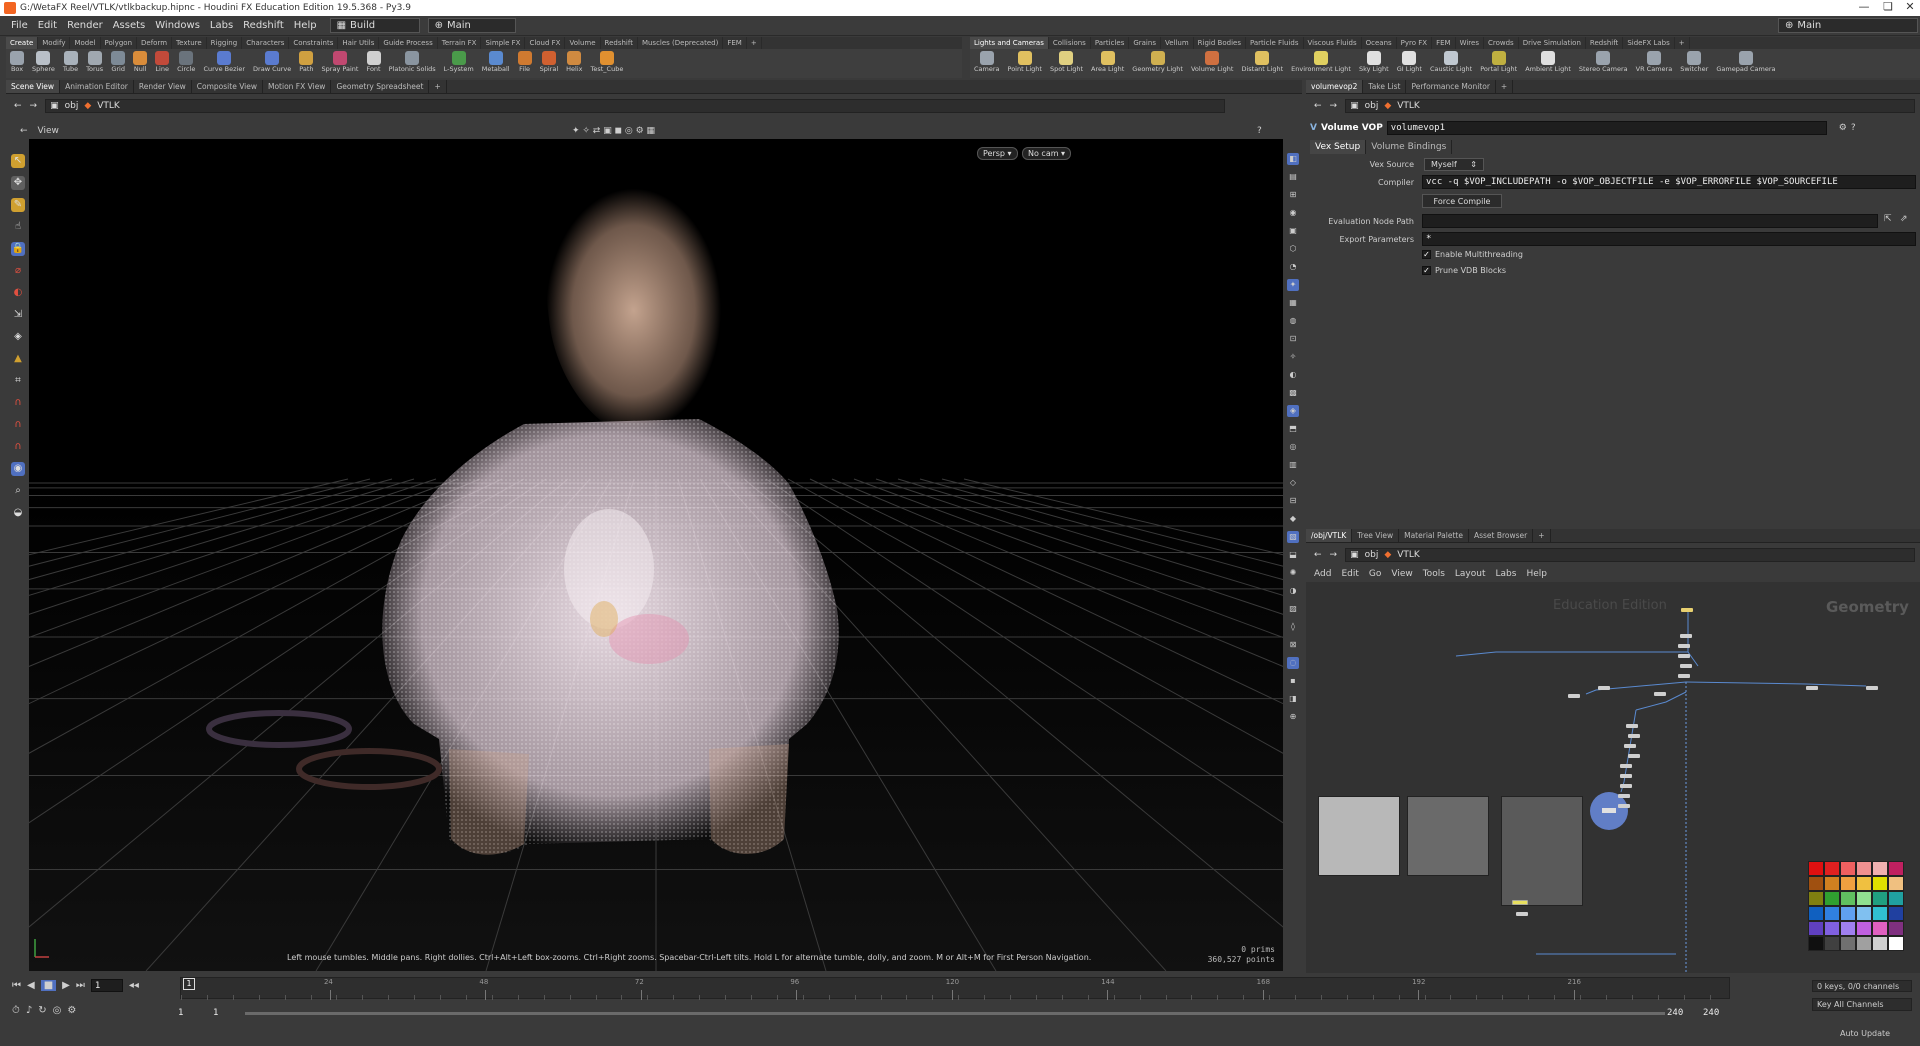  I want to click on left-pane-tab-4: Motion FX View, so click(297, 86).